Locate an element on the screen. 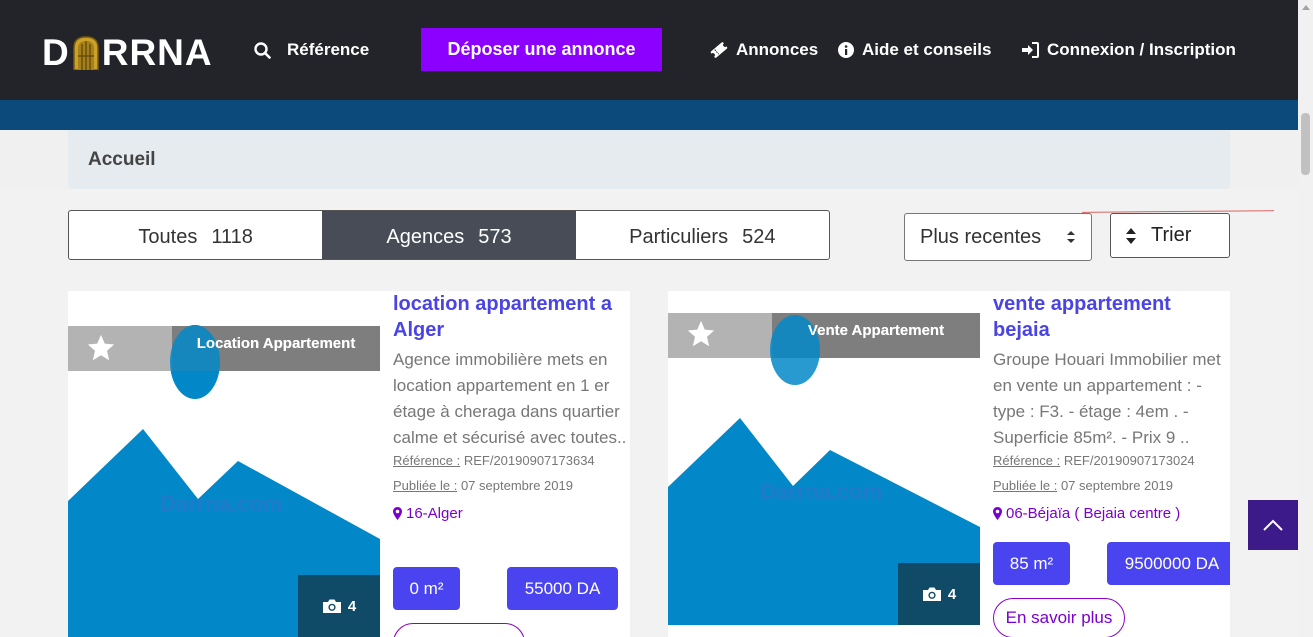 This screenshot has width=1313, height=637. logo-door-icon is located at coordinates (86, 53).